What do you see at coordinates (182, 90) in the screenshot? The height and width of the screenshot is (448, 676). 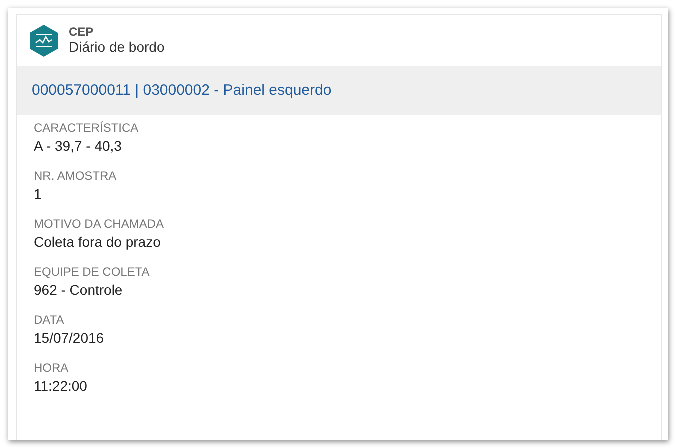 I see `record-title: 000057000011 | 03000002 - Painel esquerdo` at bounding box center [182, 90].